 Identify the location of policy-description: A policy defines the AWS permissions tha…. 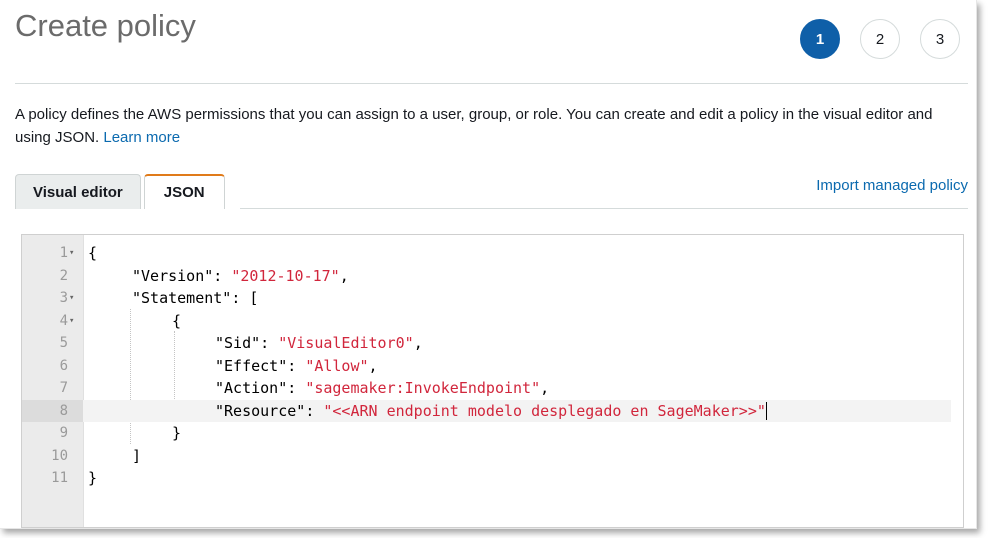
(492, 126).